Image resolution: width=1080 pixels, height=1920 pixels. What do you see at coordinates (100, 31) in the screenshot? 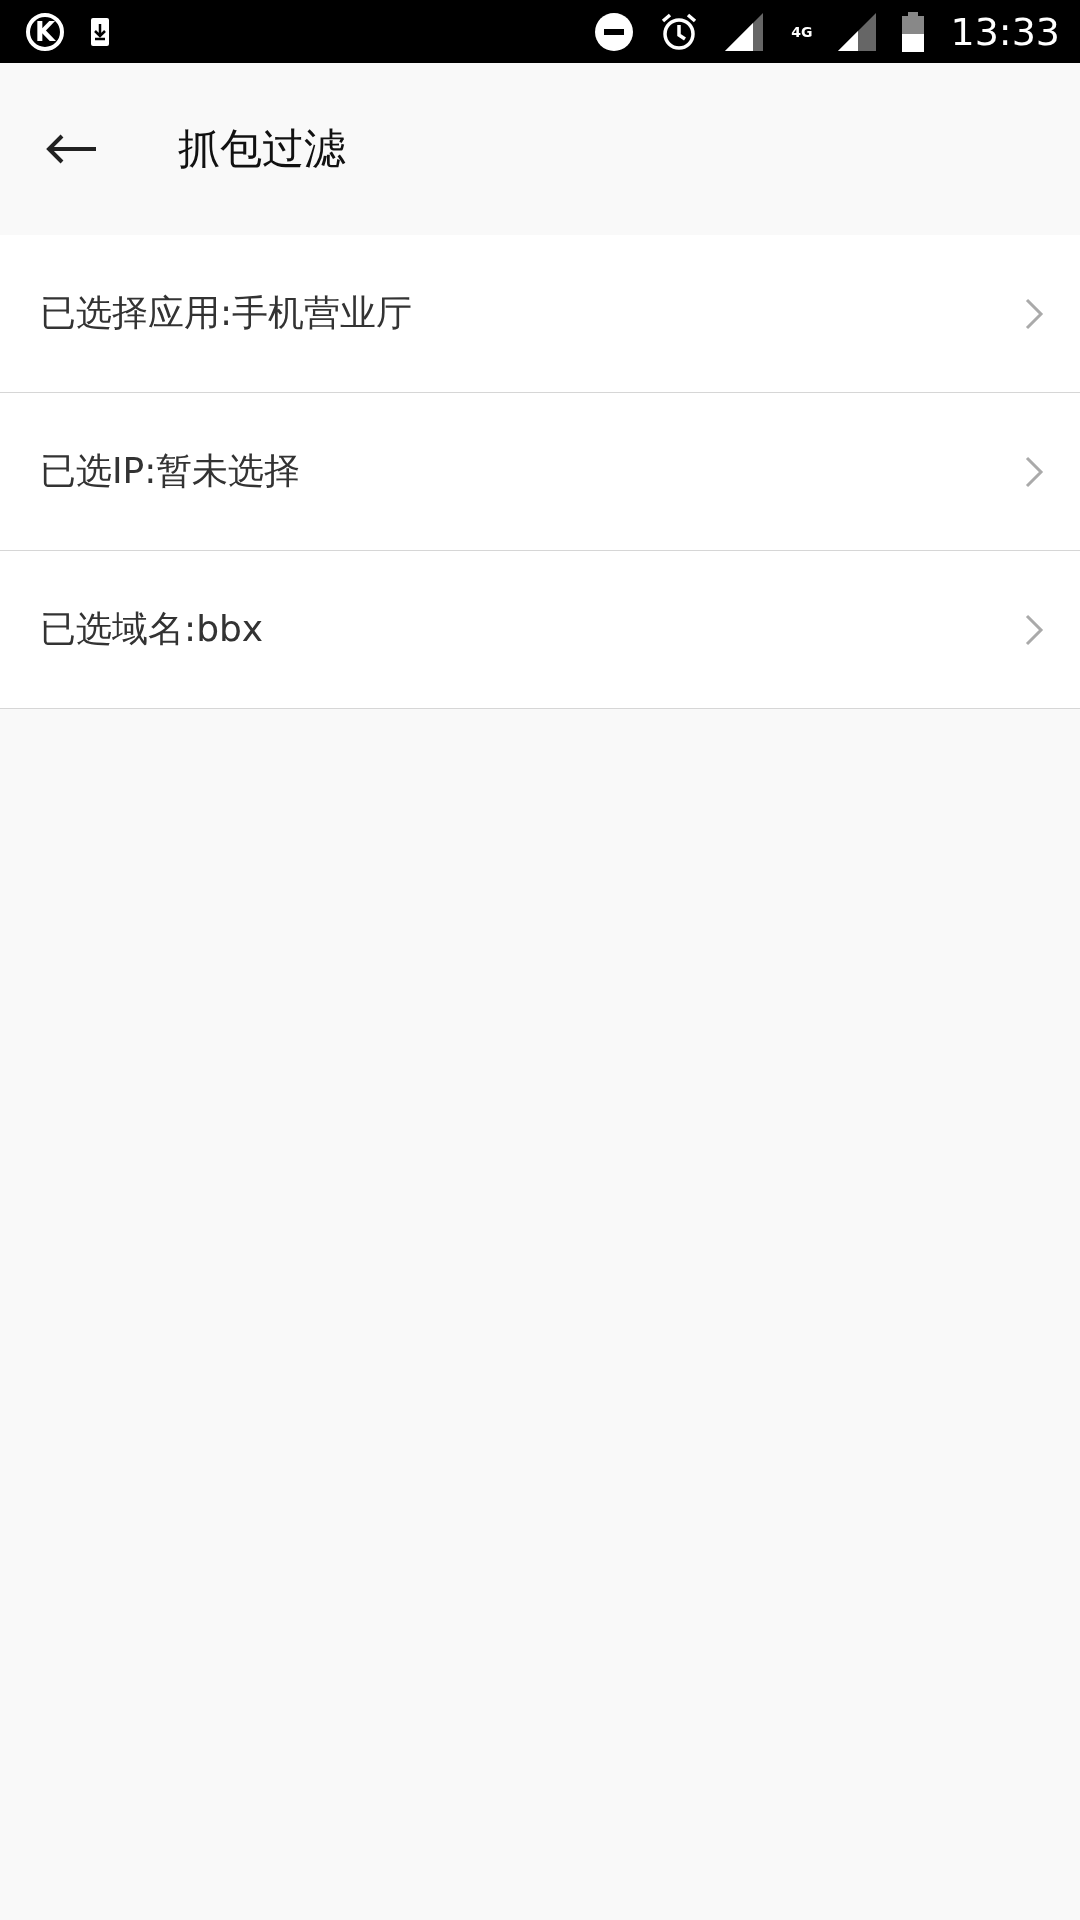
I see `download-icon` at bounding box center [100, 31].